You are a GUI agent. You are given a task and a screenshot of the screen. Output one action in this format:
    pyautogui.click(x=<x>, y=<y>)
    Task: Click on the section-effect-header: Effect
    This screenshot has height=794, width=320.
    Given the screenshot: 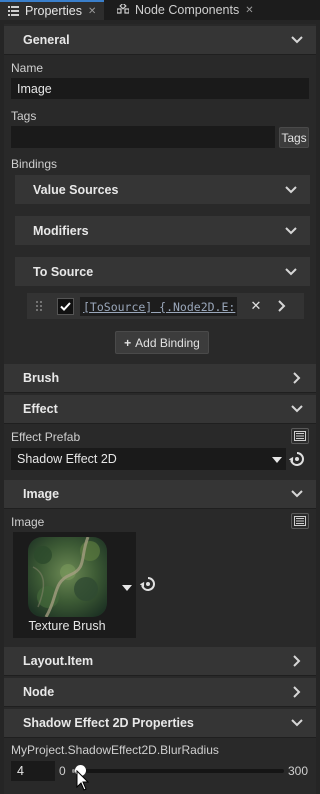 What is the action you would take?
    pyautogui.click(x=160, y=409)
    